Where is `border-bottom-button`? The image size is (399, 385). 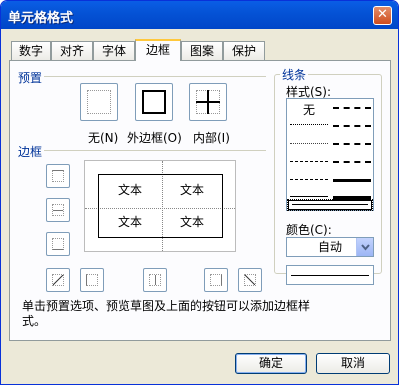
border-bottom-button is located at coordinates (58, 244).